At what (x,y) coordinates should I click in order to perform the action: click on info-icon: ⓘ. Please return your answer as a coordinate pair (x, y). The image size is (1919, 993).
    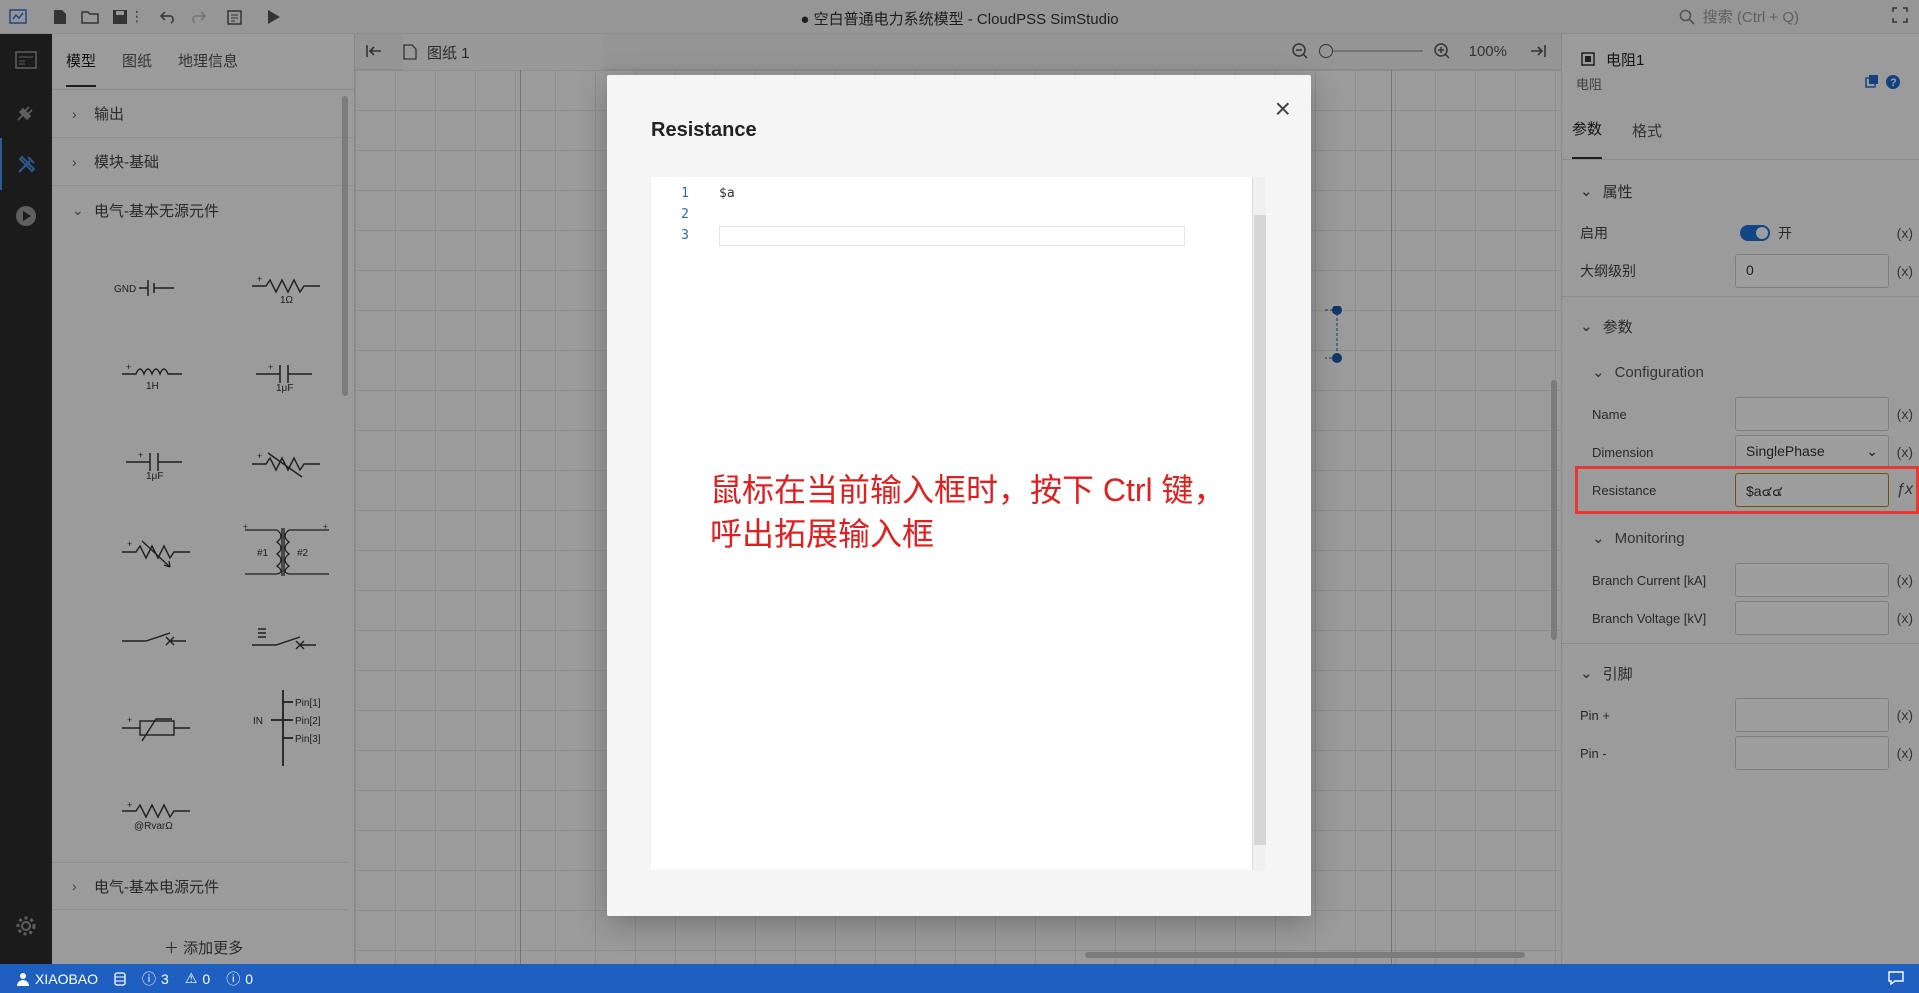
    Looking at the image, I should click on (233, 978).